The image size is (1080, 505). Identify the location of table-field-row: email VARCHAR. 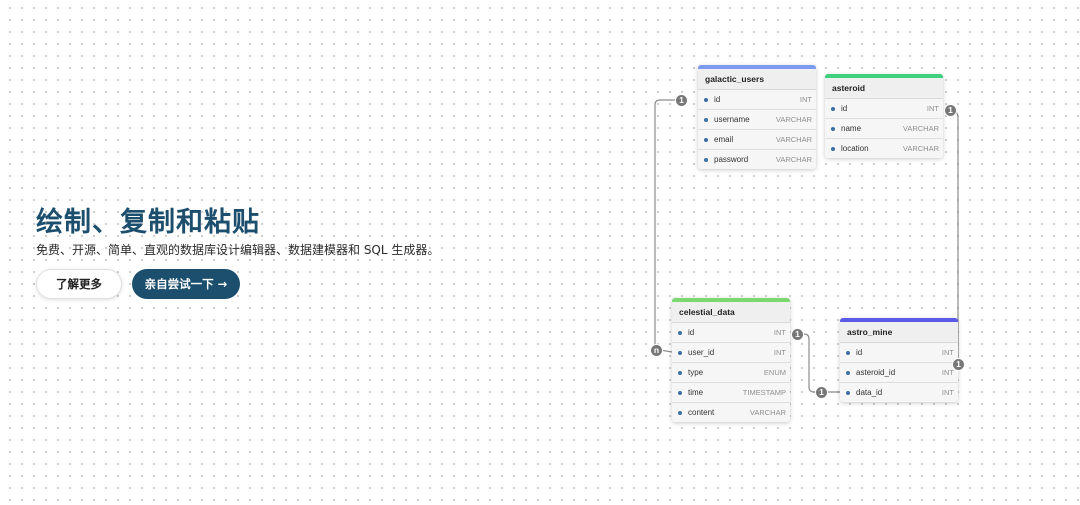
(757, 140).